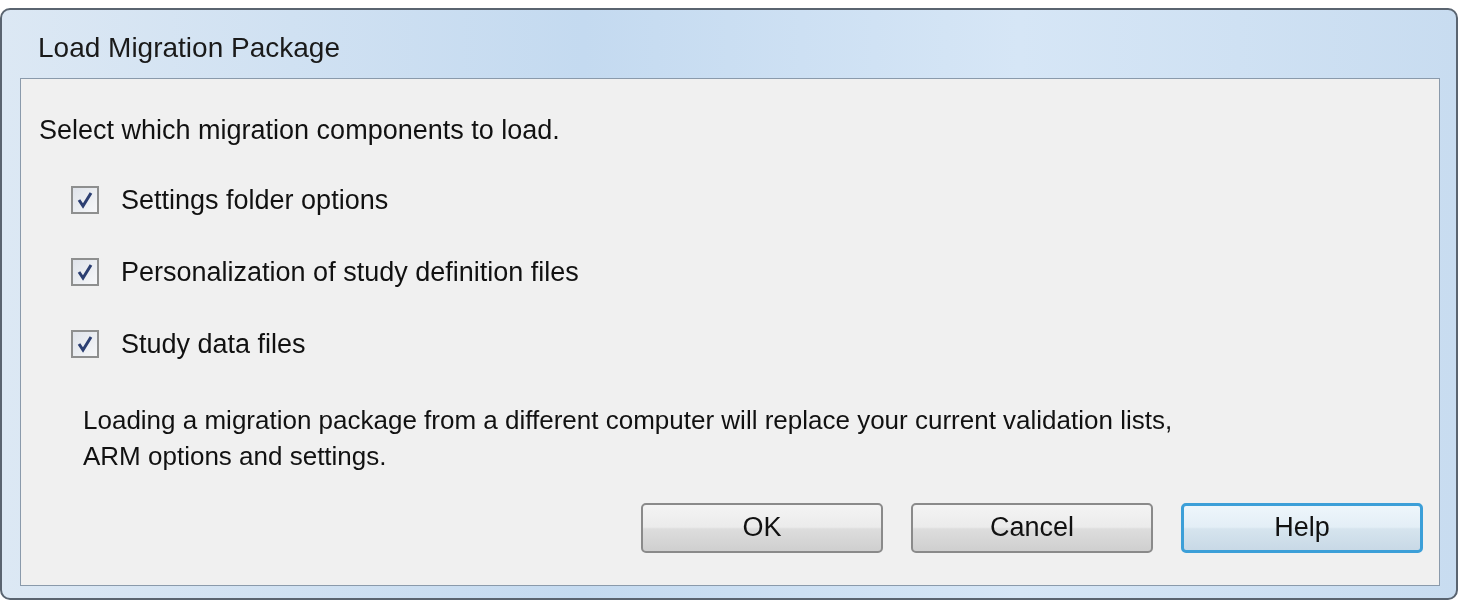 The image size is (1469, 608). I want to click on checkbox-label: Study data files, so click(213, 344).